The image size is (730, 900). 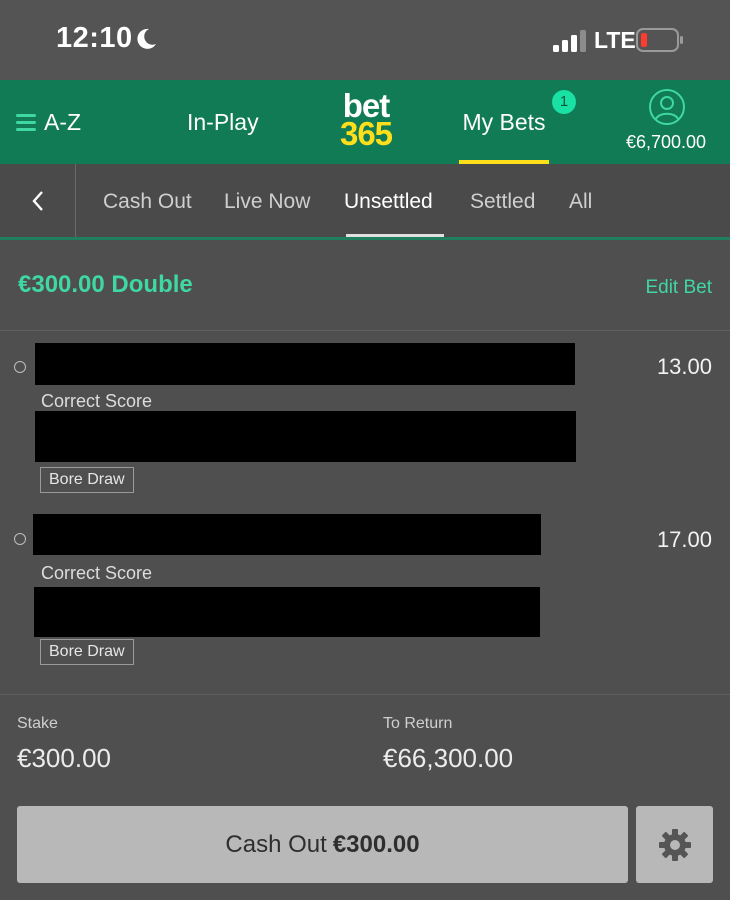 I want to click on status-bar: 12:10 LTE, so click(x=365, y=40).